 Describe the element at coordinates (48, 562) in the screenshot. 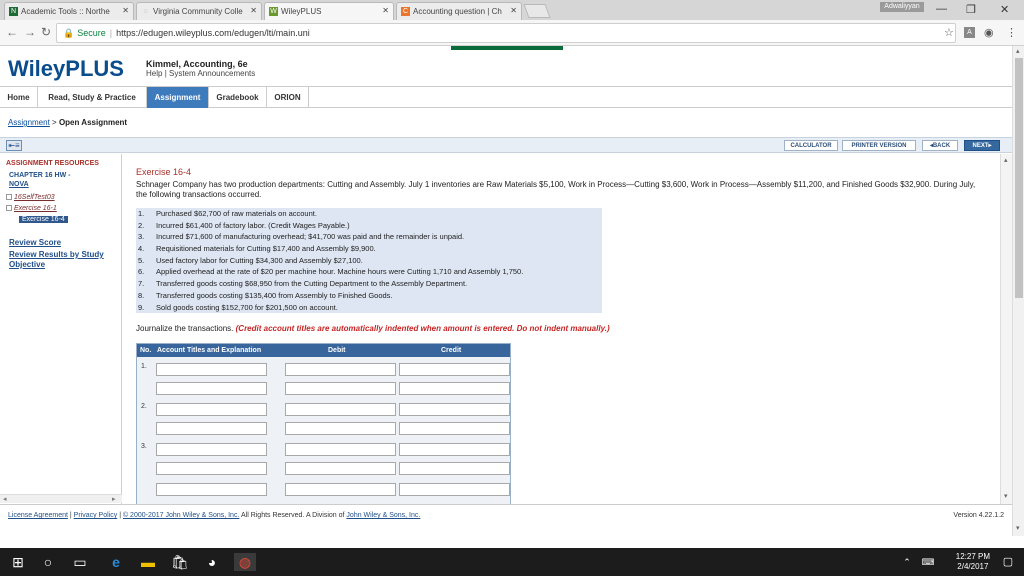

I see `cortana-icon: ○` at that location.